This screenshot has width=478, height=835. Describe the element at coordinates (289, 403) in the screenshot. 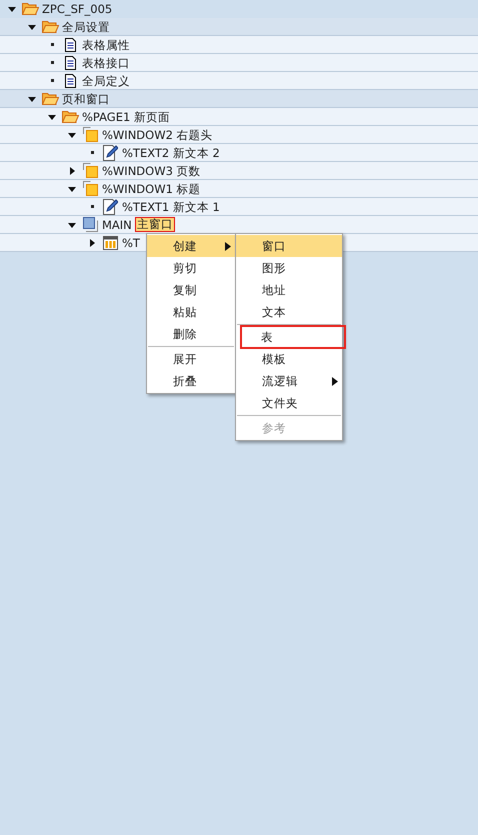

I see `menu-item: 文件夹` at that location.